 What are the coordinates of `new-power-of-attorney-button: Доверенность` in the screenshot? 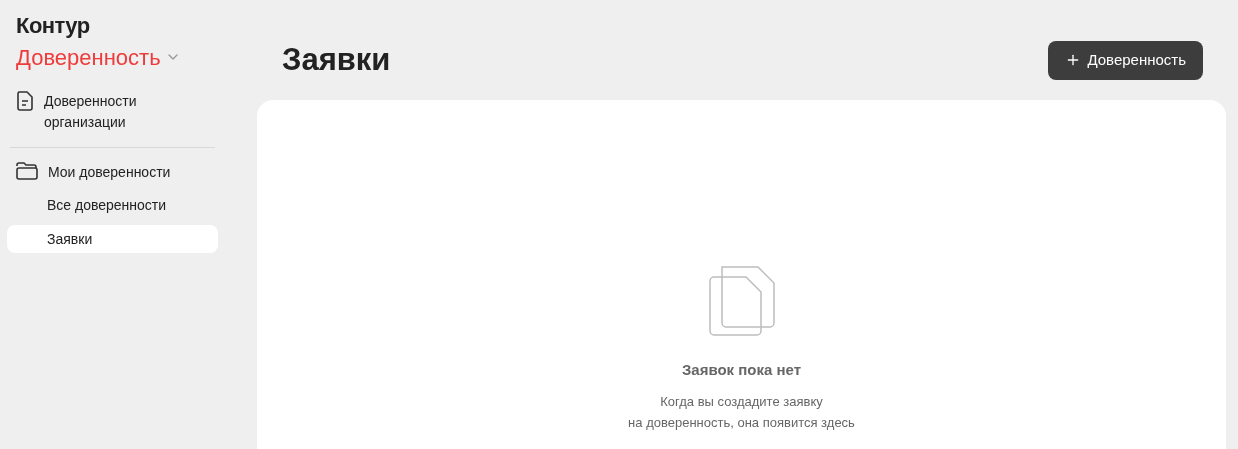 It's located at (1125, 60).